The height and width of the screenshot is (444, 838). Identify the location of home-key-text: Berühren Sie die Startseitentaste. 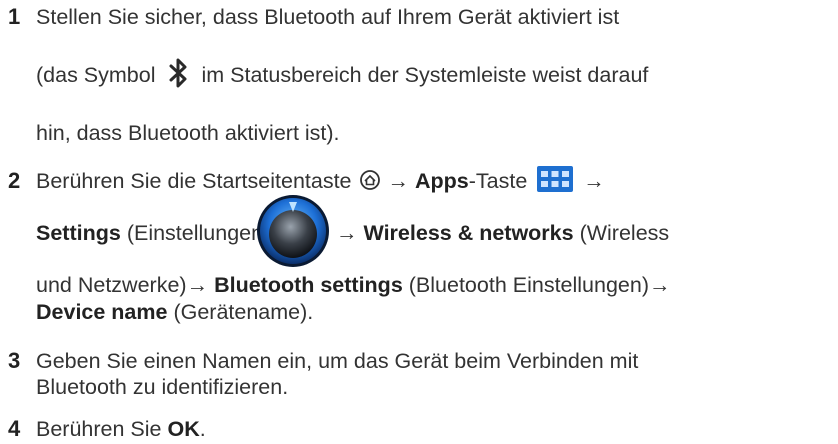
(194, 181).